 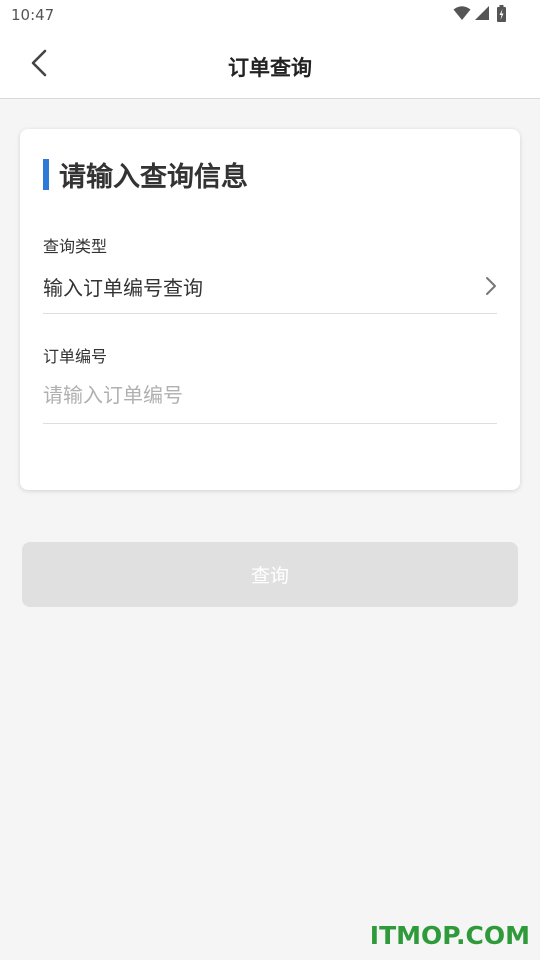 I want to click on chevron-right-icon, so click(x=491, y=286).